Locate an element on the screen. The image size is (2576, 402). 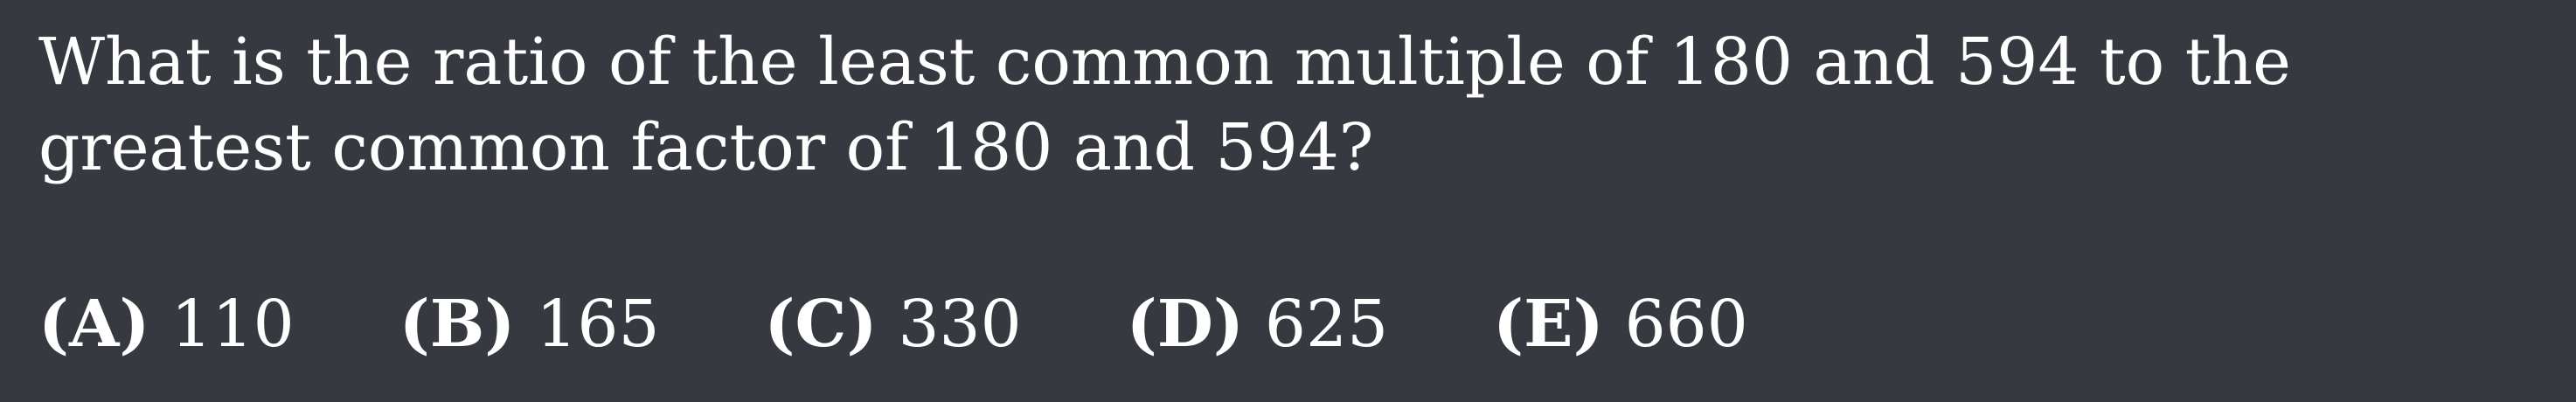
answer-choices: (A) 110 (B) 165 (C) 330 (D) 625 (E) 660 is located at coordinates (893, 324).